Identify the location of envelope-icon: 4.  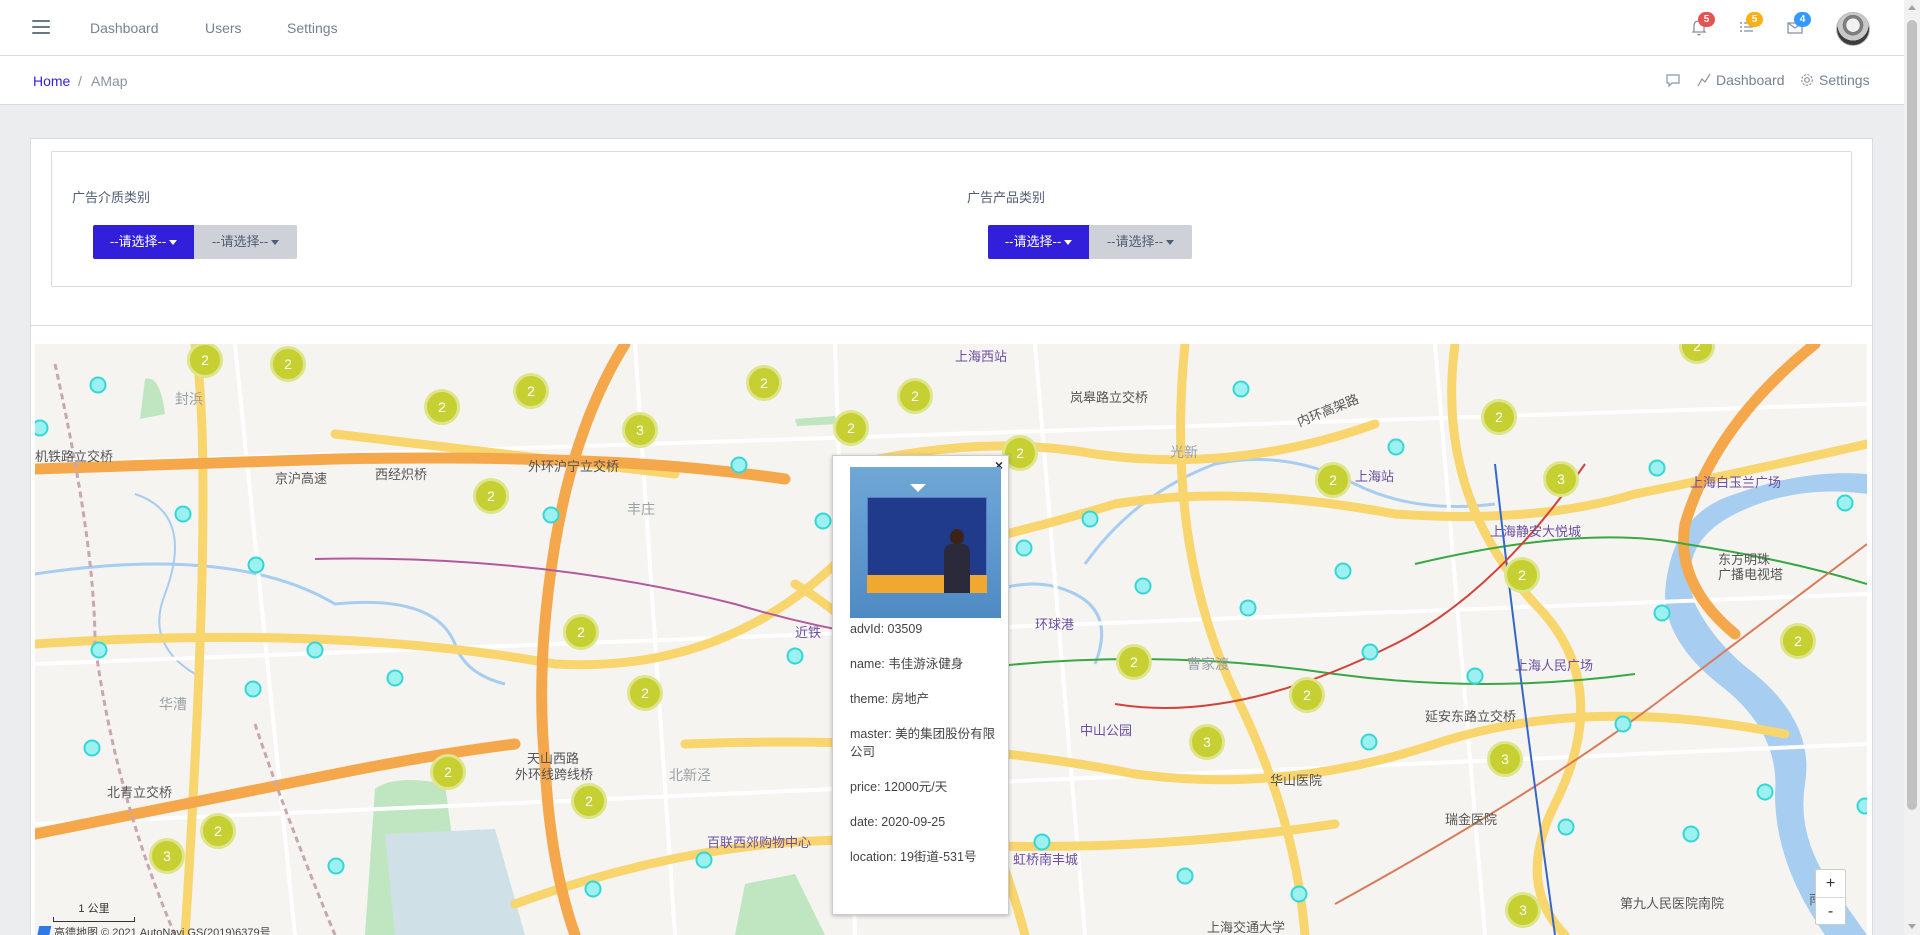
(1797, 25).